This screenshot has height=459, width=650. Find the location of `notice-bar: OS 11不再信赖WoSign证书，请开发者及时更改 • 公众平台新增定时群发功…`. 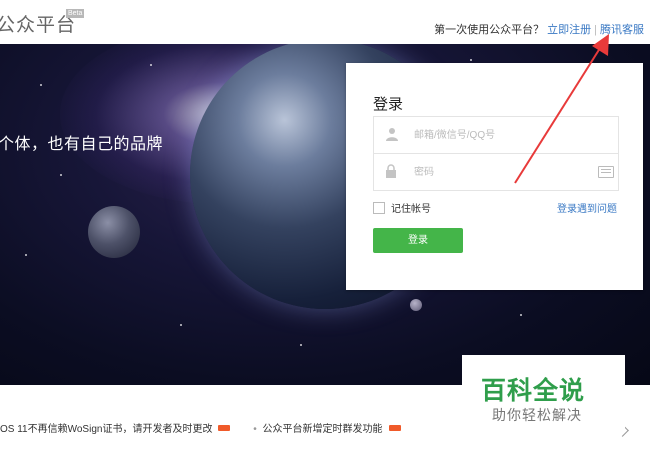

notice-bar: OS 11不再信赖WoSign证书，请开发者及时更改 • 公众平台新增定时群发功… is located at coordinates (200, 427).